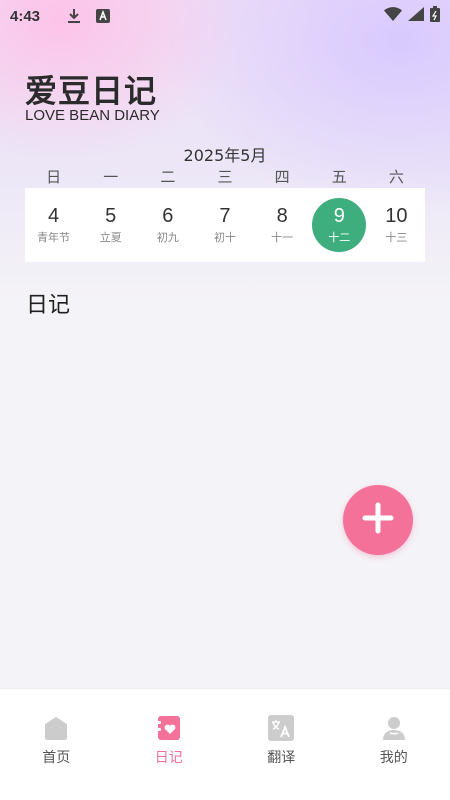 The image size is (450, 800). I want to click on diary-section-title: 日记, so click(48, 305).